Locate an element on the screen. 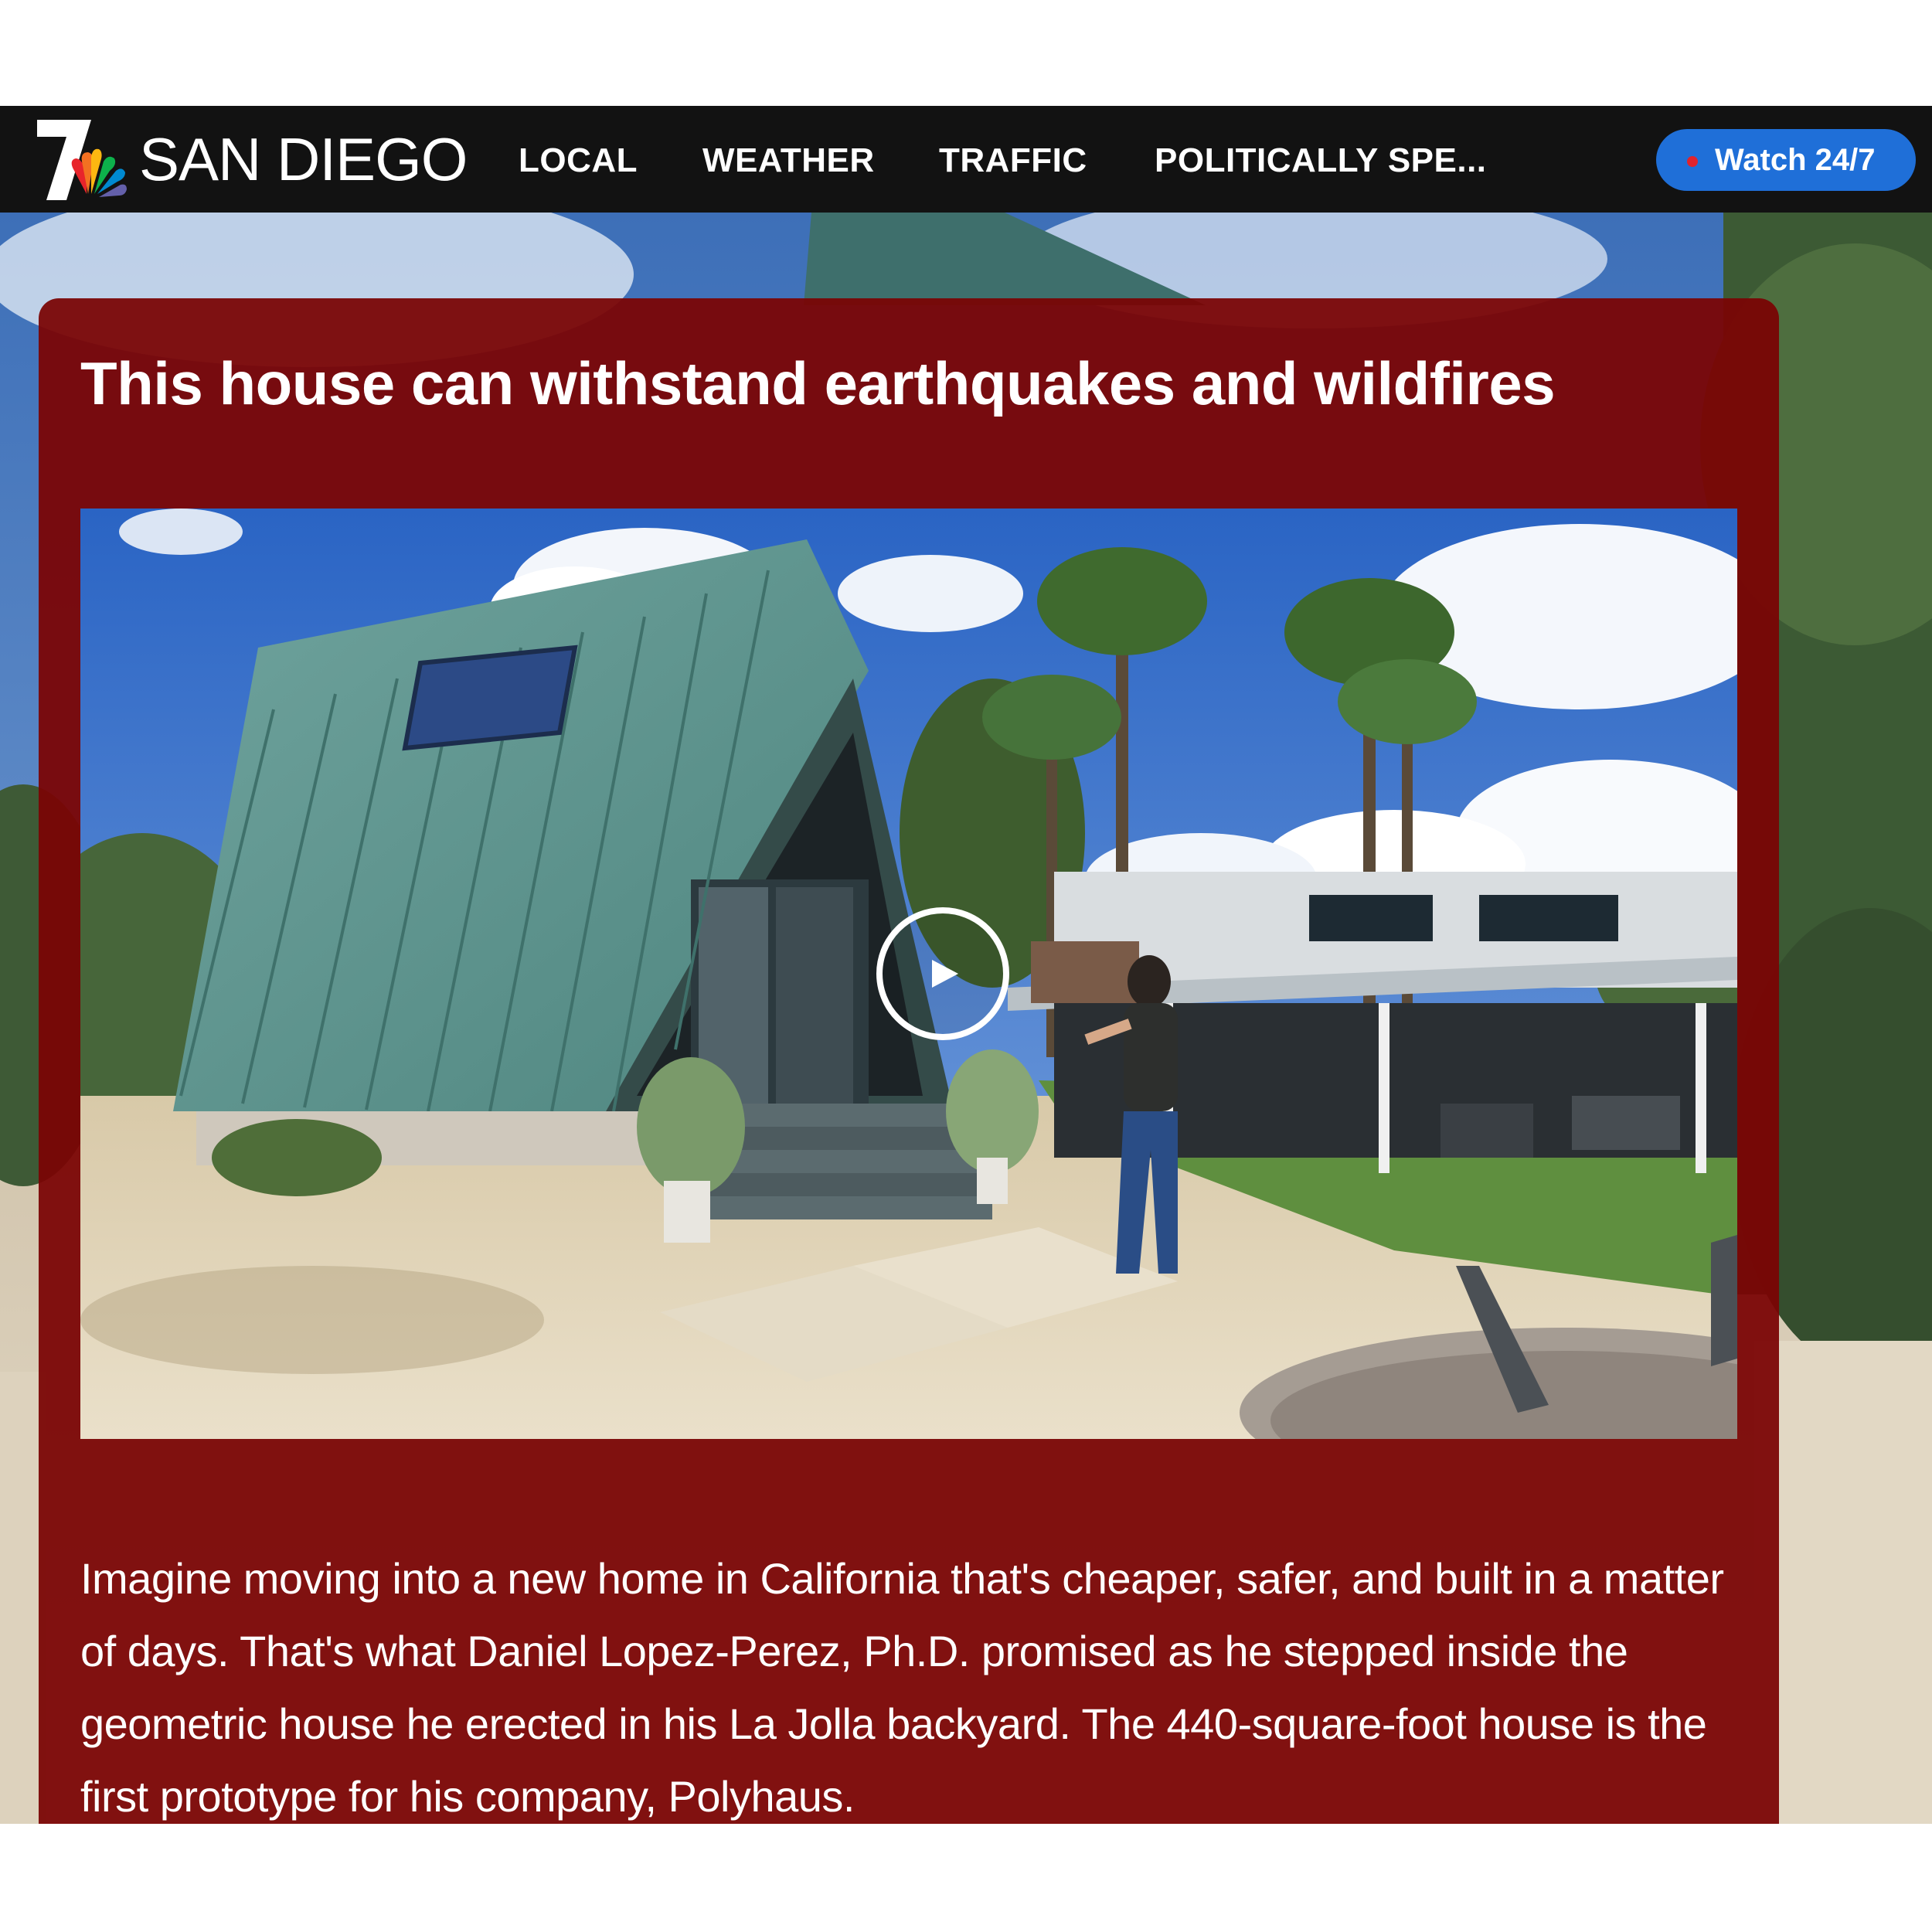 The image size is (1932, 1932). nav-link-local: LOCAL is located at coordinates (578, 161).